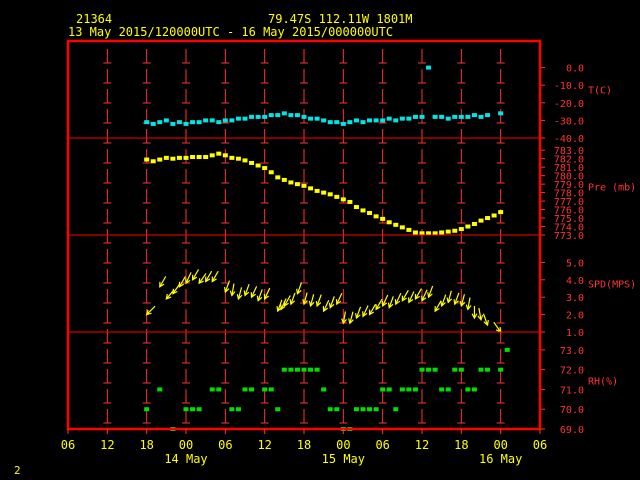  Describe the element at coordinates (343, 459) in the screenshot. I see `day-label: 15 May` at that location.